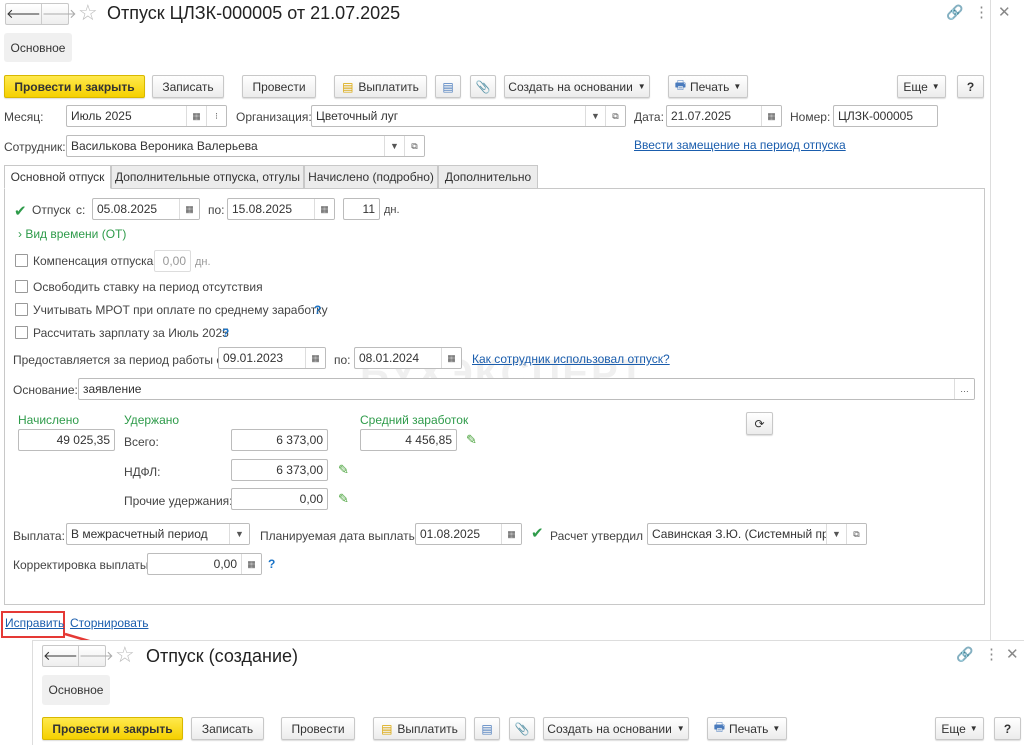 The width and height of the screenshot is (1024, 745). I want to click on to-date-input: 15.08.2025 ▦, so click(281, 209).